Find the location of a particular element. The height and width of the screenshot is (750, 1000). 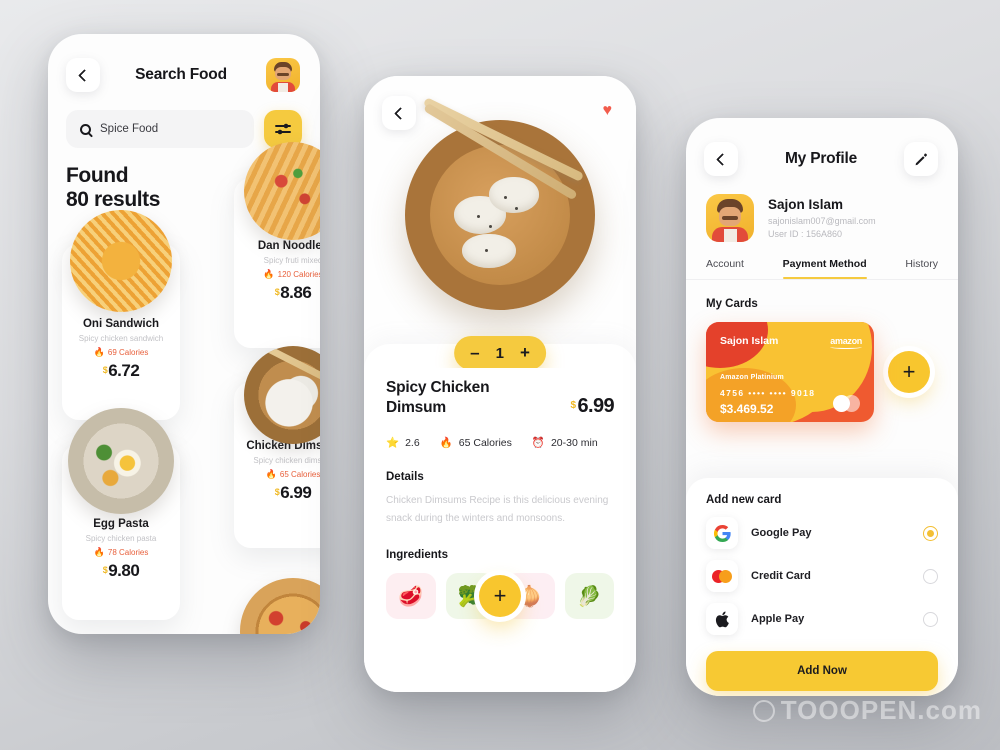

results-count: Found 80 results is located at coordinates (184, 180).